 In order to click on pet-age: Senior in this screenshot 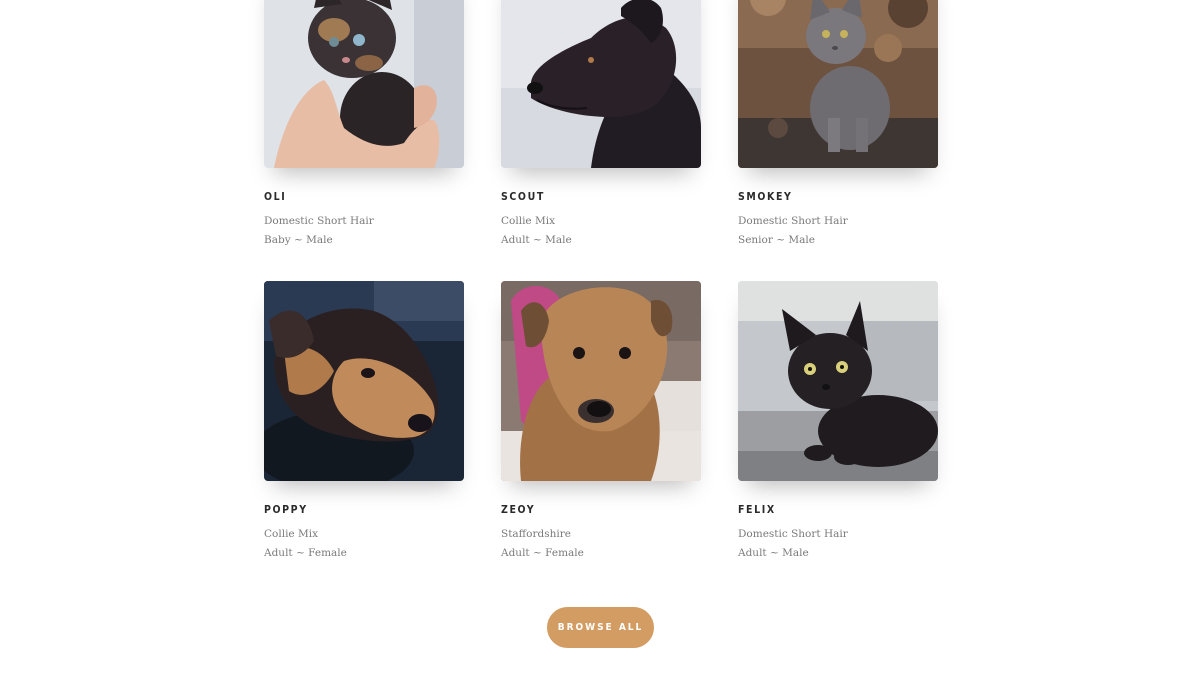, I will do `click(755, 240)`.